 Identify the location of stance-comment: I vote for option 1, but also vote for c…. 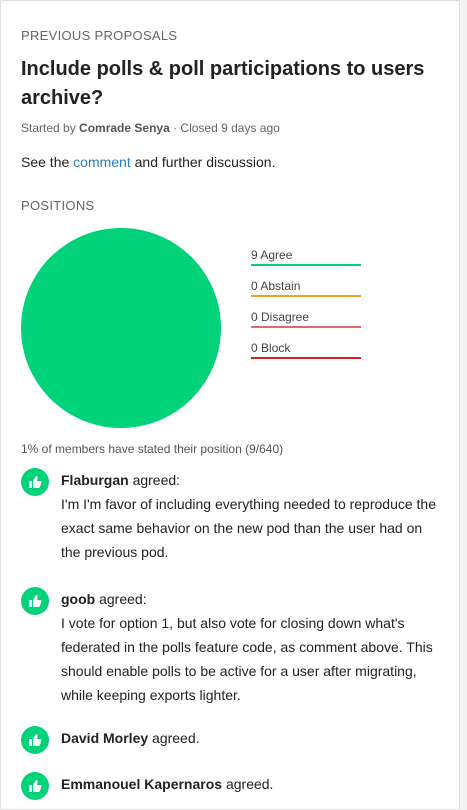
(247, 659).